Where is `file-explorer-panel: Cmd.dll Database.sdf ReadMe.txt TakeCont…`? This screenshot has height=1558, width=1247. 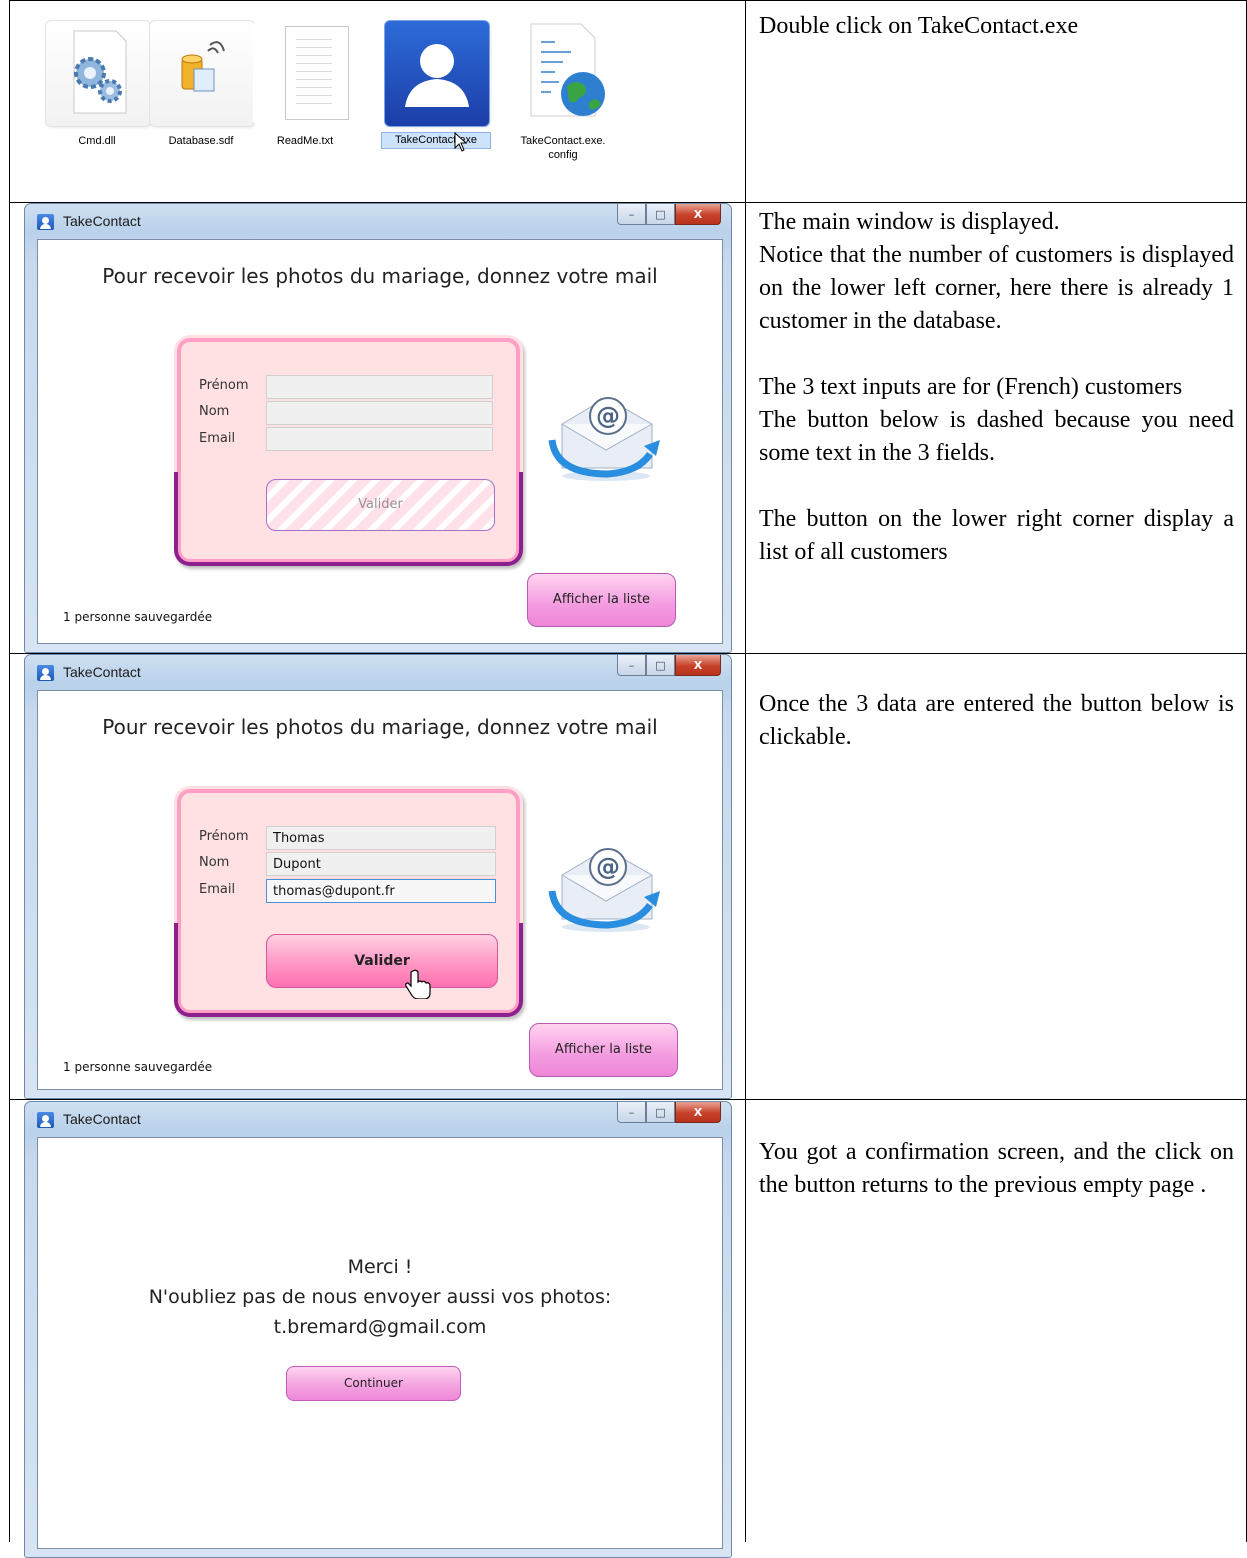 file-explorer-panel: Cmd.dll Database.sdf ReadMe.txt TakeCont… is located at coordinates (373, 102).